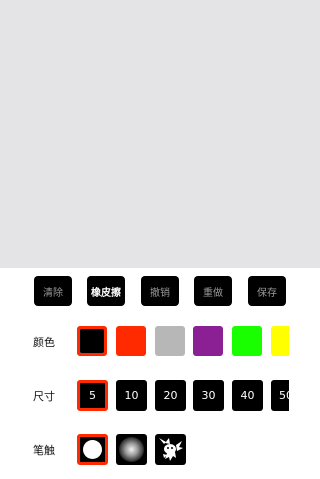 This screenshot has width=320, height=479. What do you see at coordinates (92, 395) in the screenshot?
I see `size-option-5: 5` at bounding box center [92, 395].